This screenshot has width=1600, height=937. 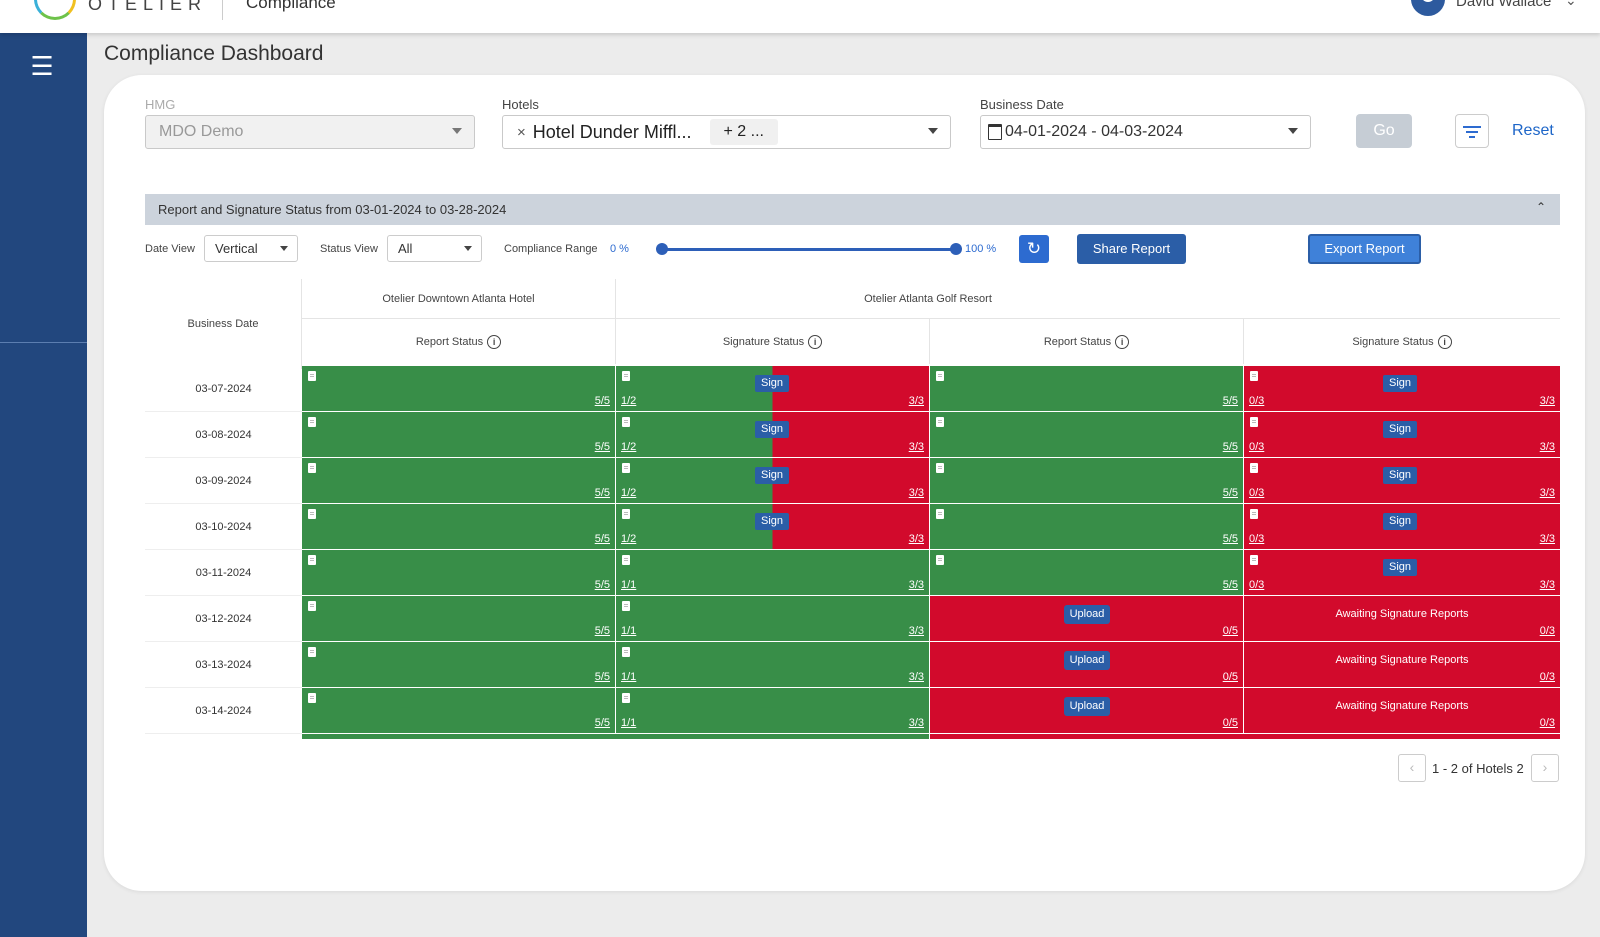 I want to click on hamburger-icon: ☰, so click(x=42, y=66).